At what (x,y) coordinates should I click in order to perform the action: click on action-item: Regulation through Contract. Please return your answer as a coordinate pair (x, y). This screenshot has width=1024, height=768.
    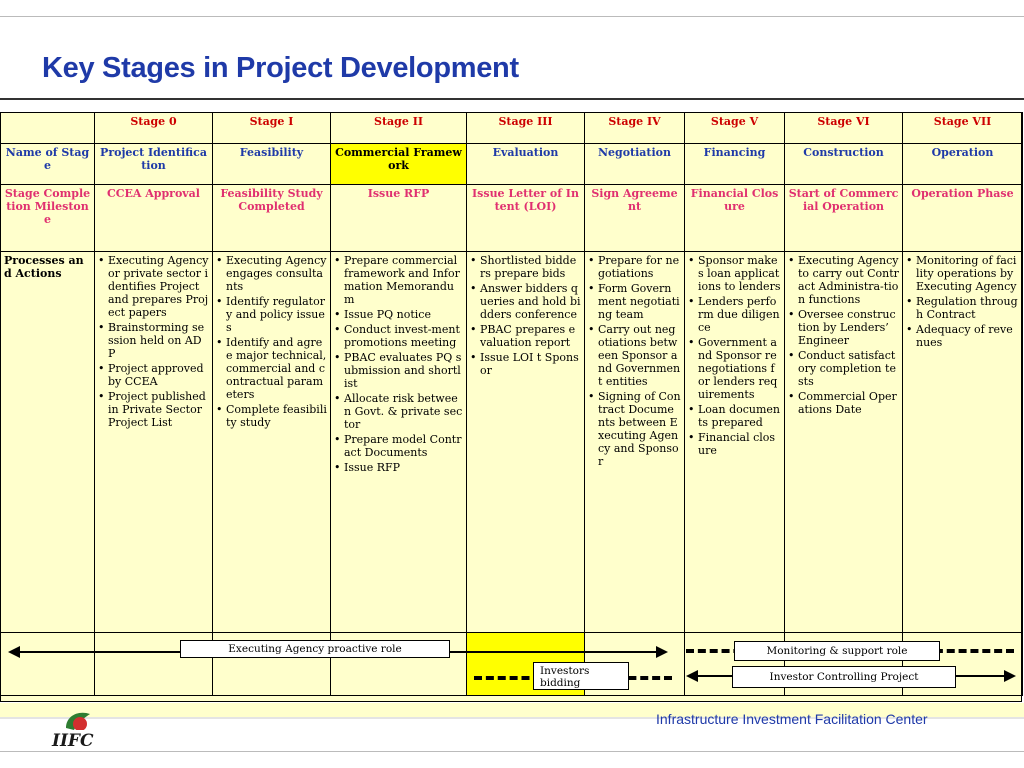
    Looking at the image, I should click on (962, 308).